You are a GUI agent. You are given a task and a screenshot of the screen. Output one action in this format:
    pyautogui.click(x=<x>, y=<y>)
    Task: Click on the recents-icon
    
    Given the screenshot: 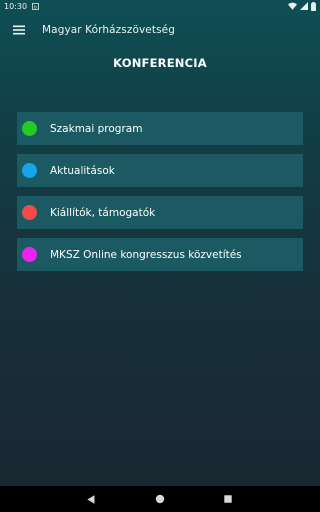 What is the action you would take?
    pyautogui.click(x=228, y=499)
    